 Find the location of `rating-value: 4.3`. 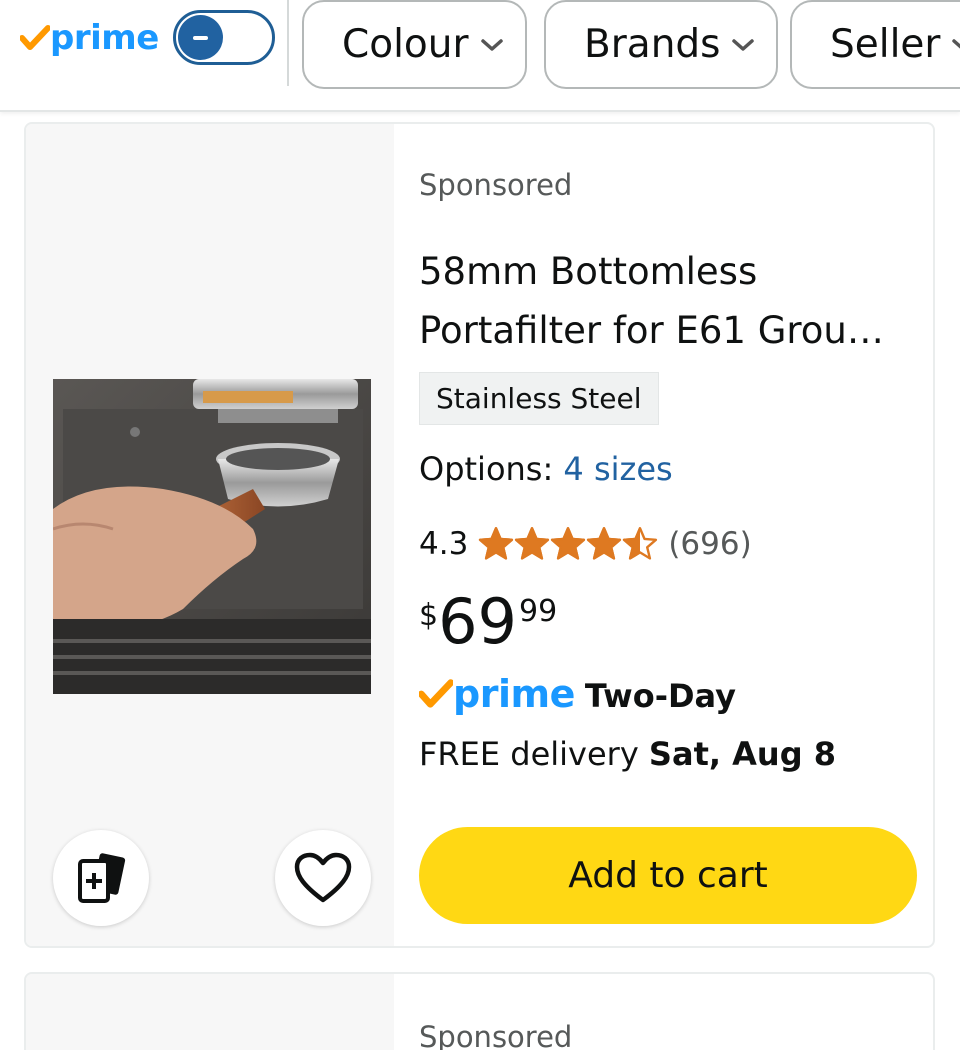

rating-value: 4.3 is located at coordinates (444, 544).